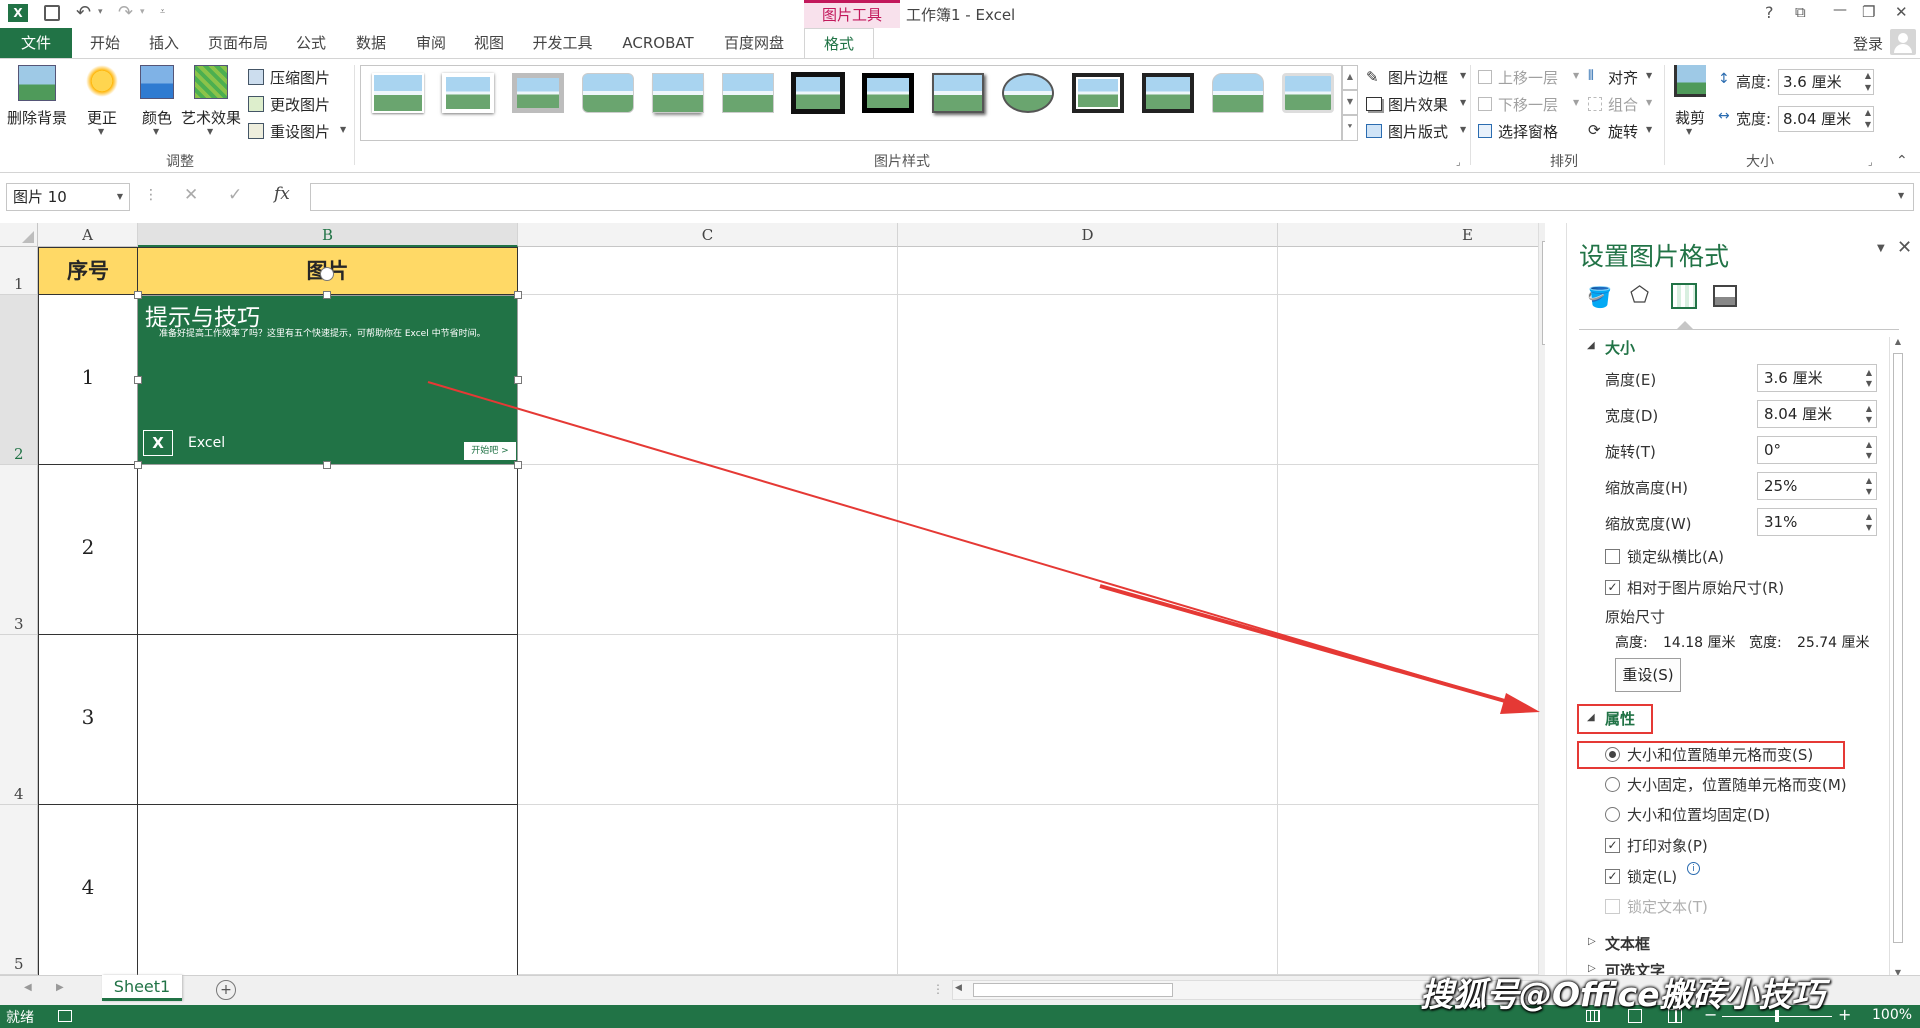 Image resolution: width=1920 pixels, height=1028 pixels. What do you see at coordinates (1737, 785) in the screenshot?
I see `move-not-size-label: 大小固定，位置随单元格而变(M)` at bounding box center [1737, 785].